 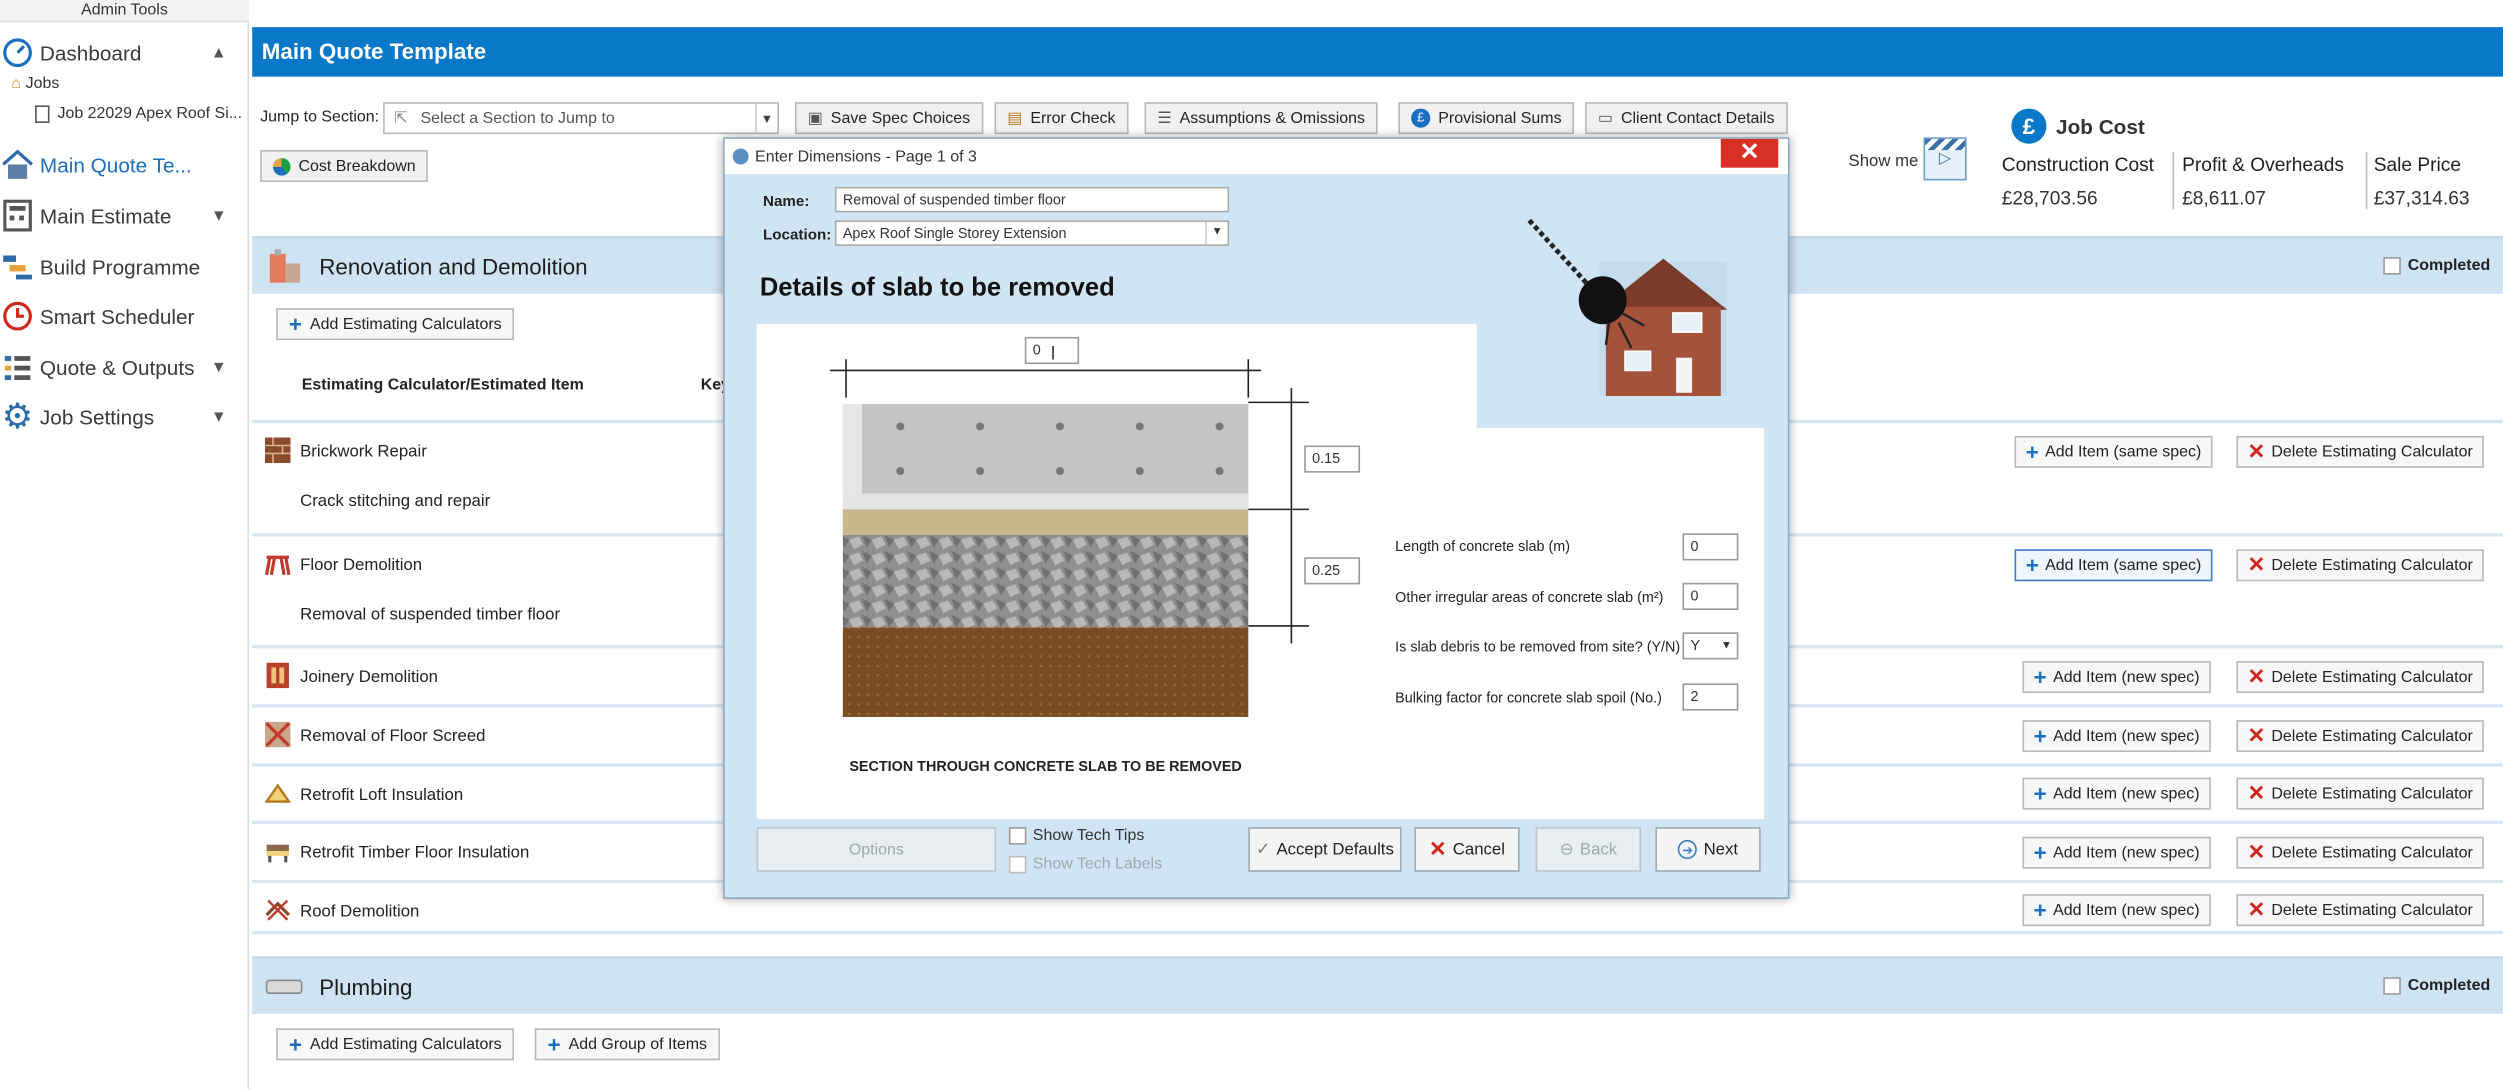 I want to click on cancel-button: ✕ Cancel, so click(x=1467, y=849).